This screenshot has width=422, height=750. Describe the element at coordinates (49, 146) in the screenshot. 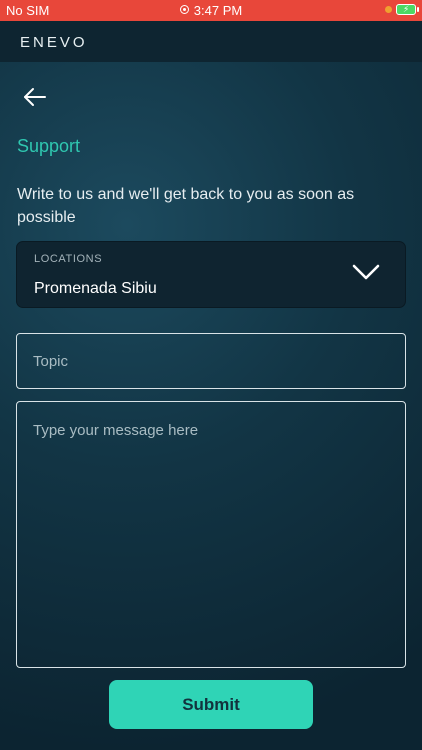

I see `page-title: Support` at that location.